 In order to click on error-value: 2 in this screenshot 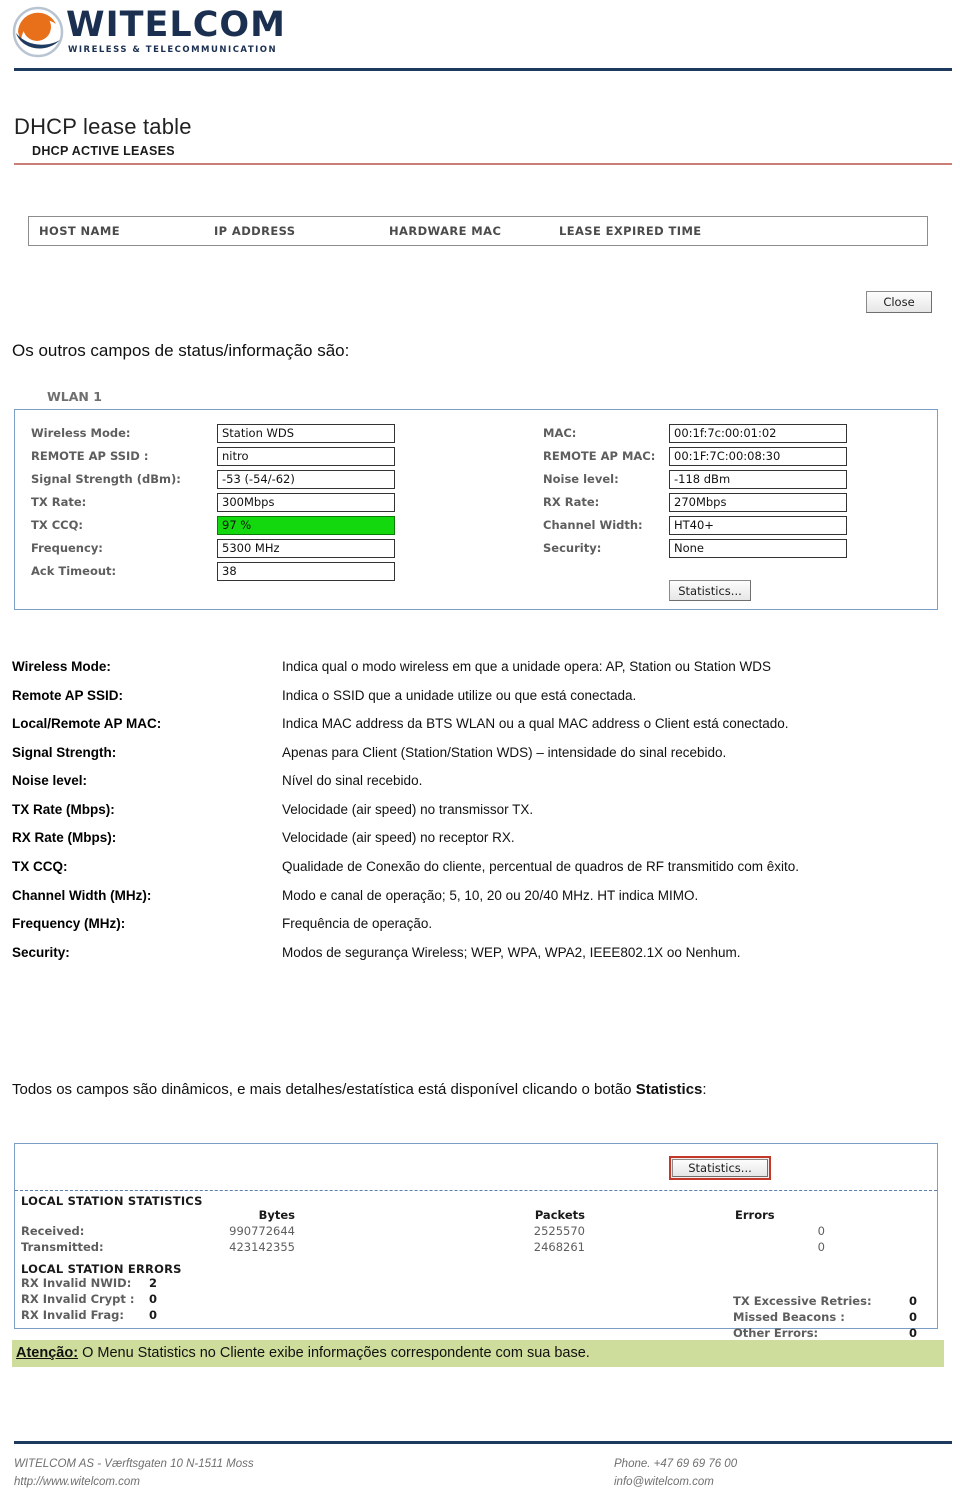, I will do `click(153, 1283)`.